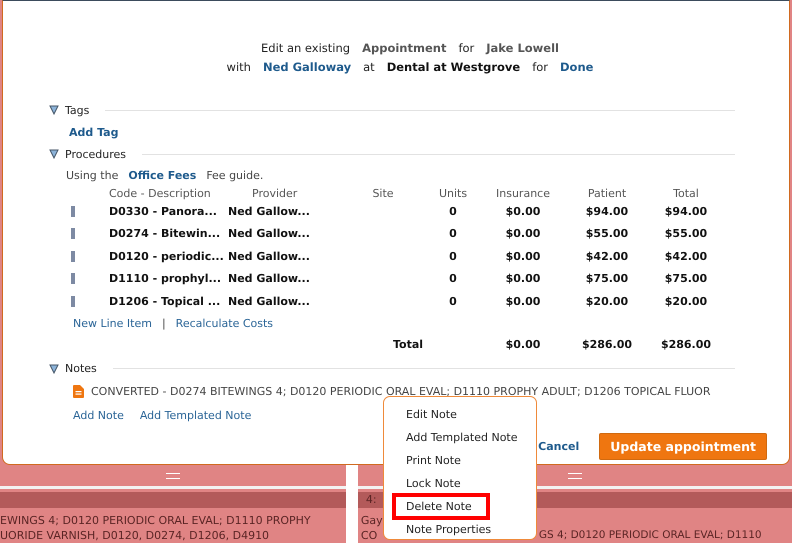  What do you see at coordinates (95, 154) in the screenshot?
I see `section-title: Procedures` at bounding box center [95, 154].